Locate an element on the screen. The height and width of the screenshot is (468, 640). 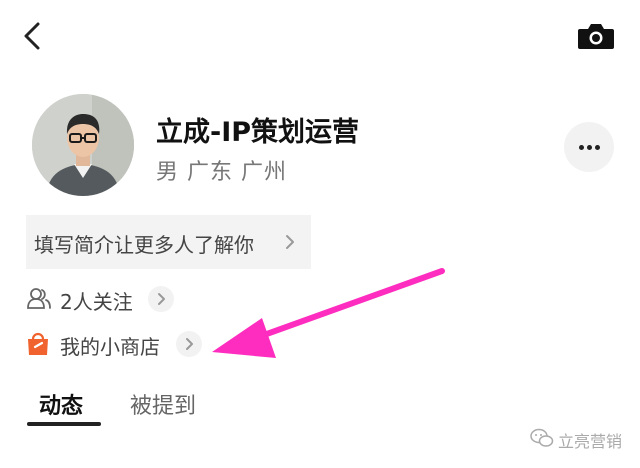
wechat-icon is located at coordinates (542, 437).